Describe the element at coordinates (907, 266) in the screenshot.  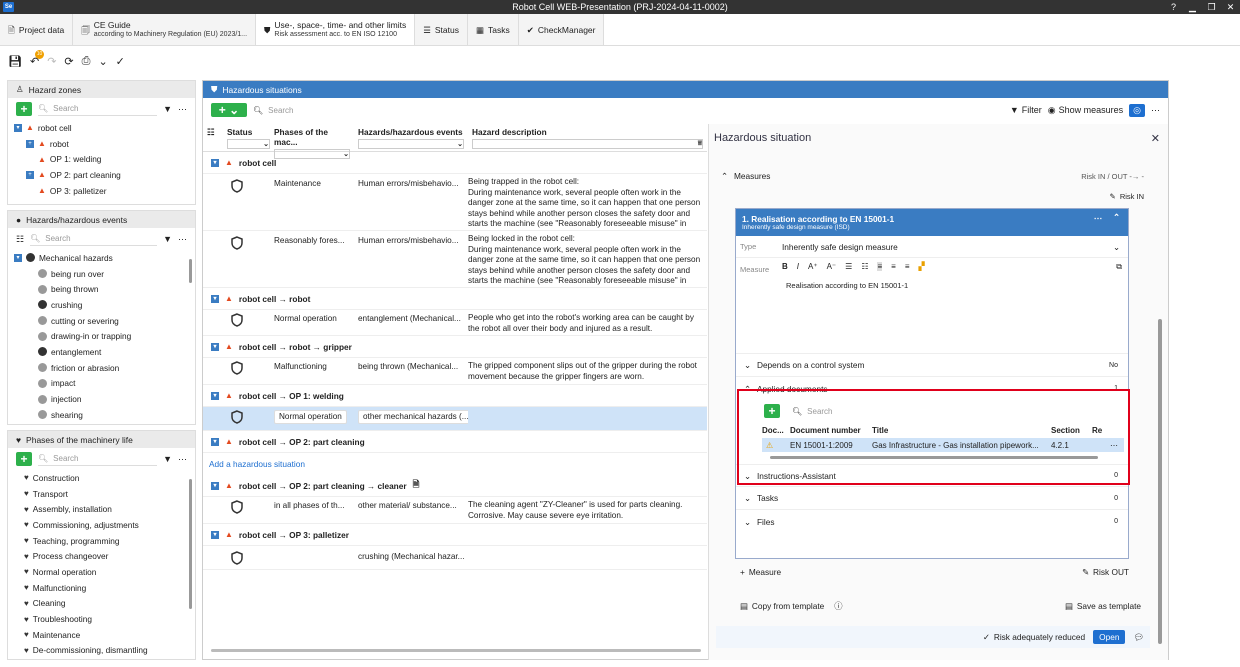
I see `align-right-icon: ≡` at that location.